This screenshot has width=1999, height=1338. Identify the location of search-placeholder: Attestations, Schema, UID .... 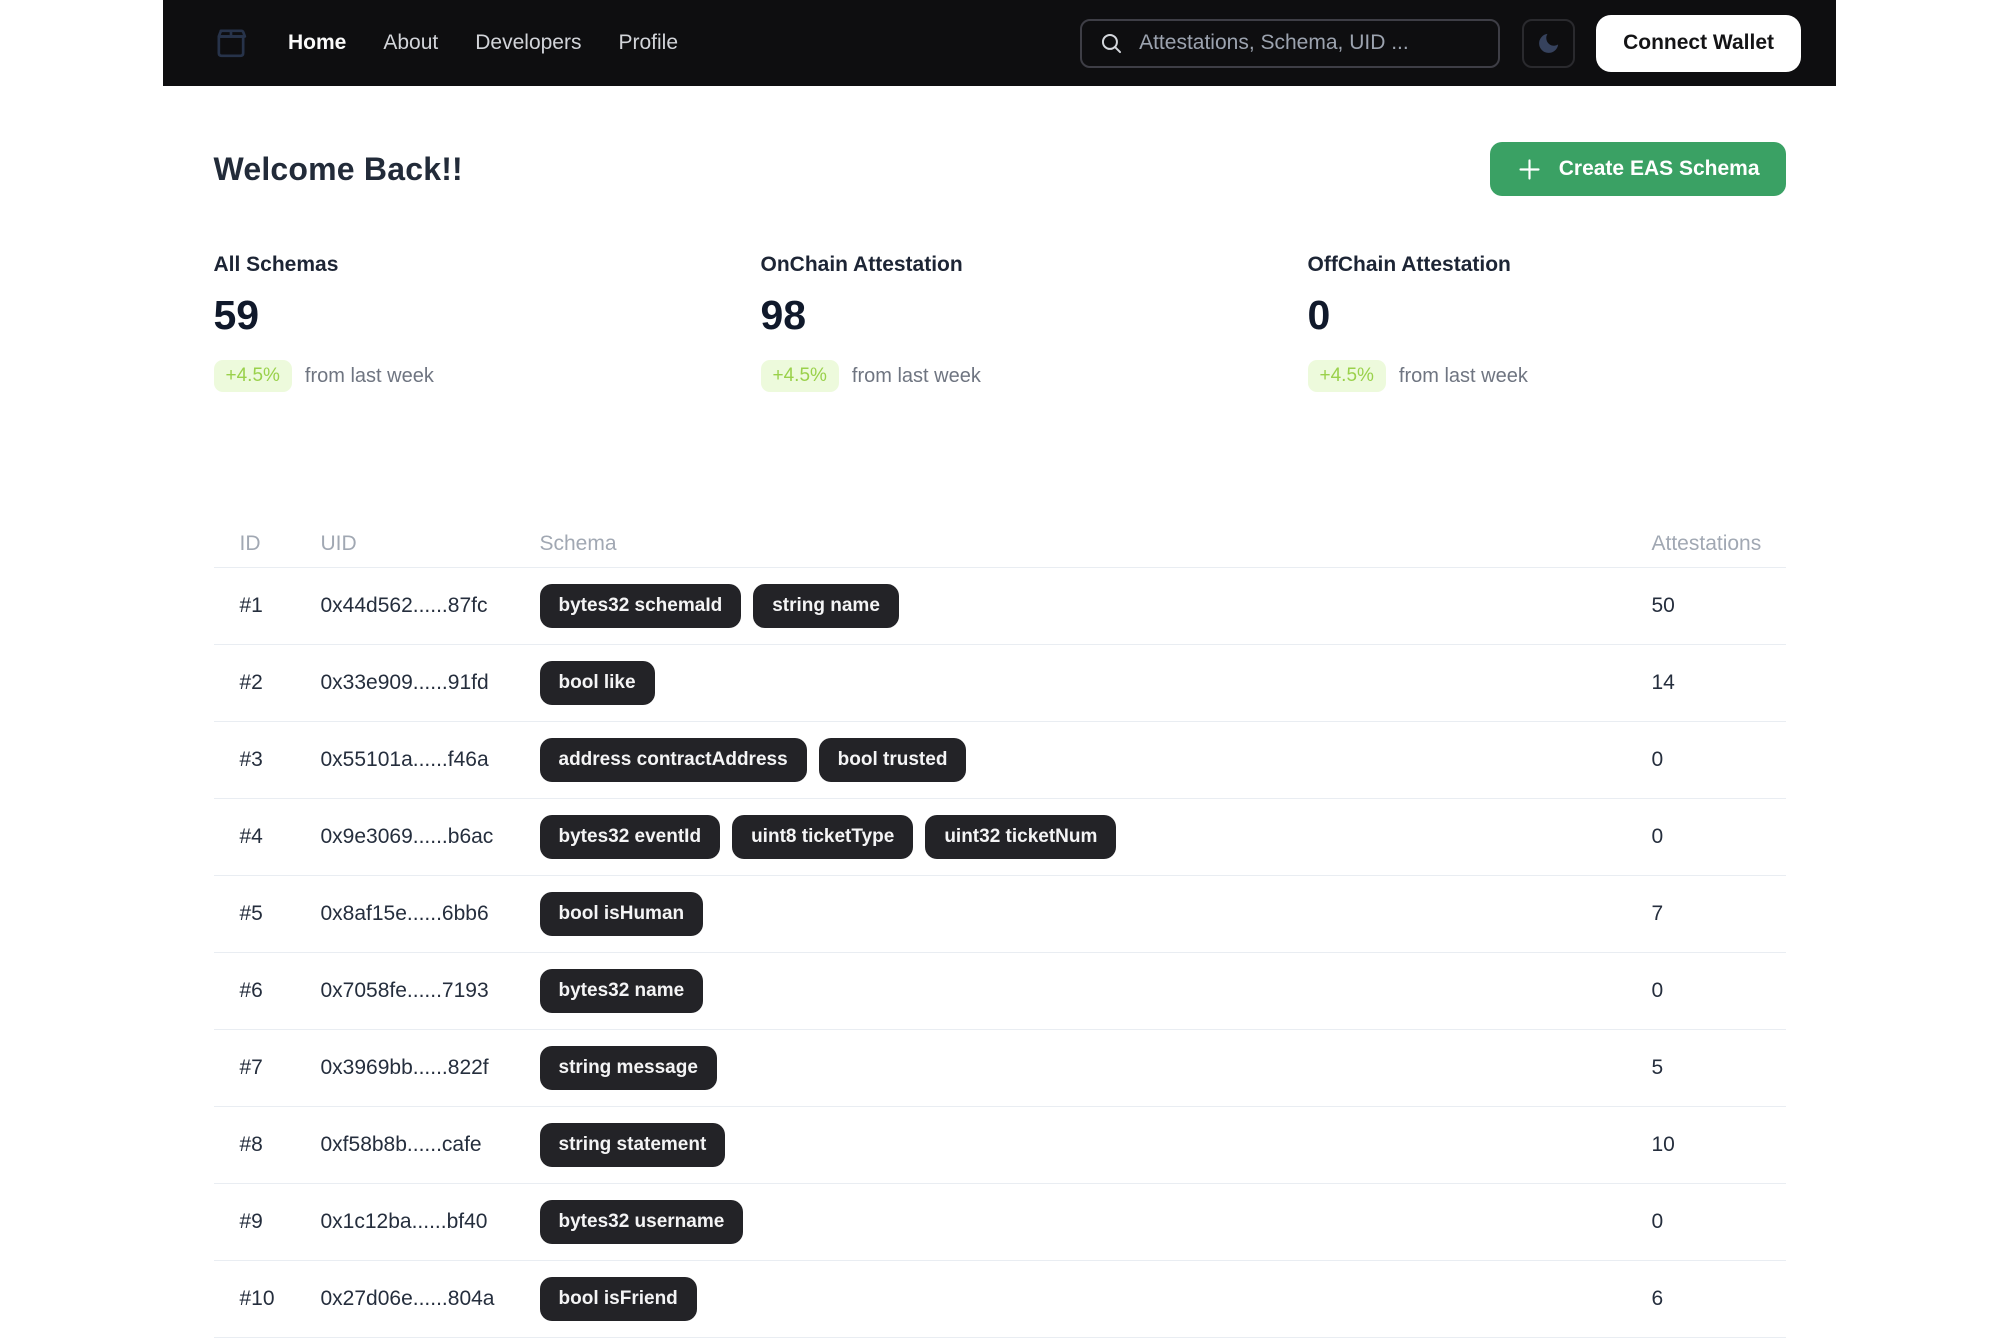
(1274, 42).